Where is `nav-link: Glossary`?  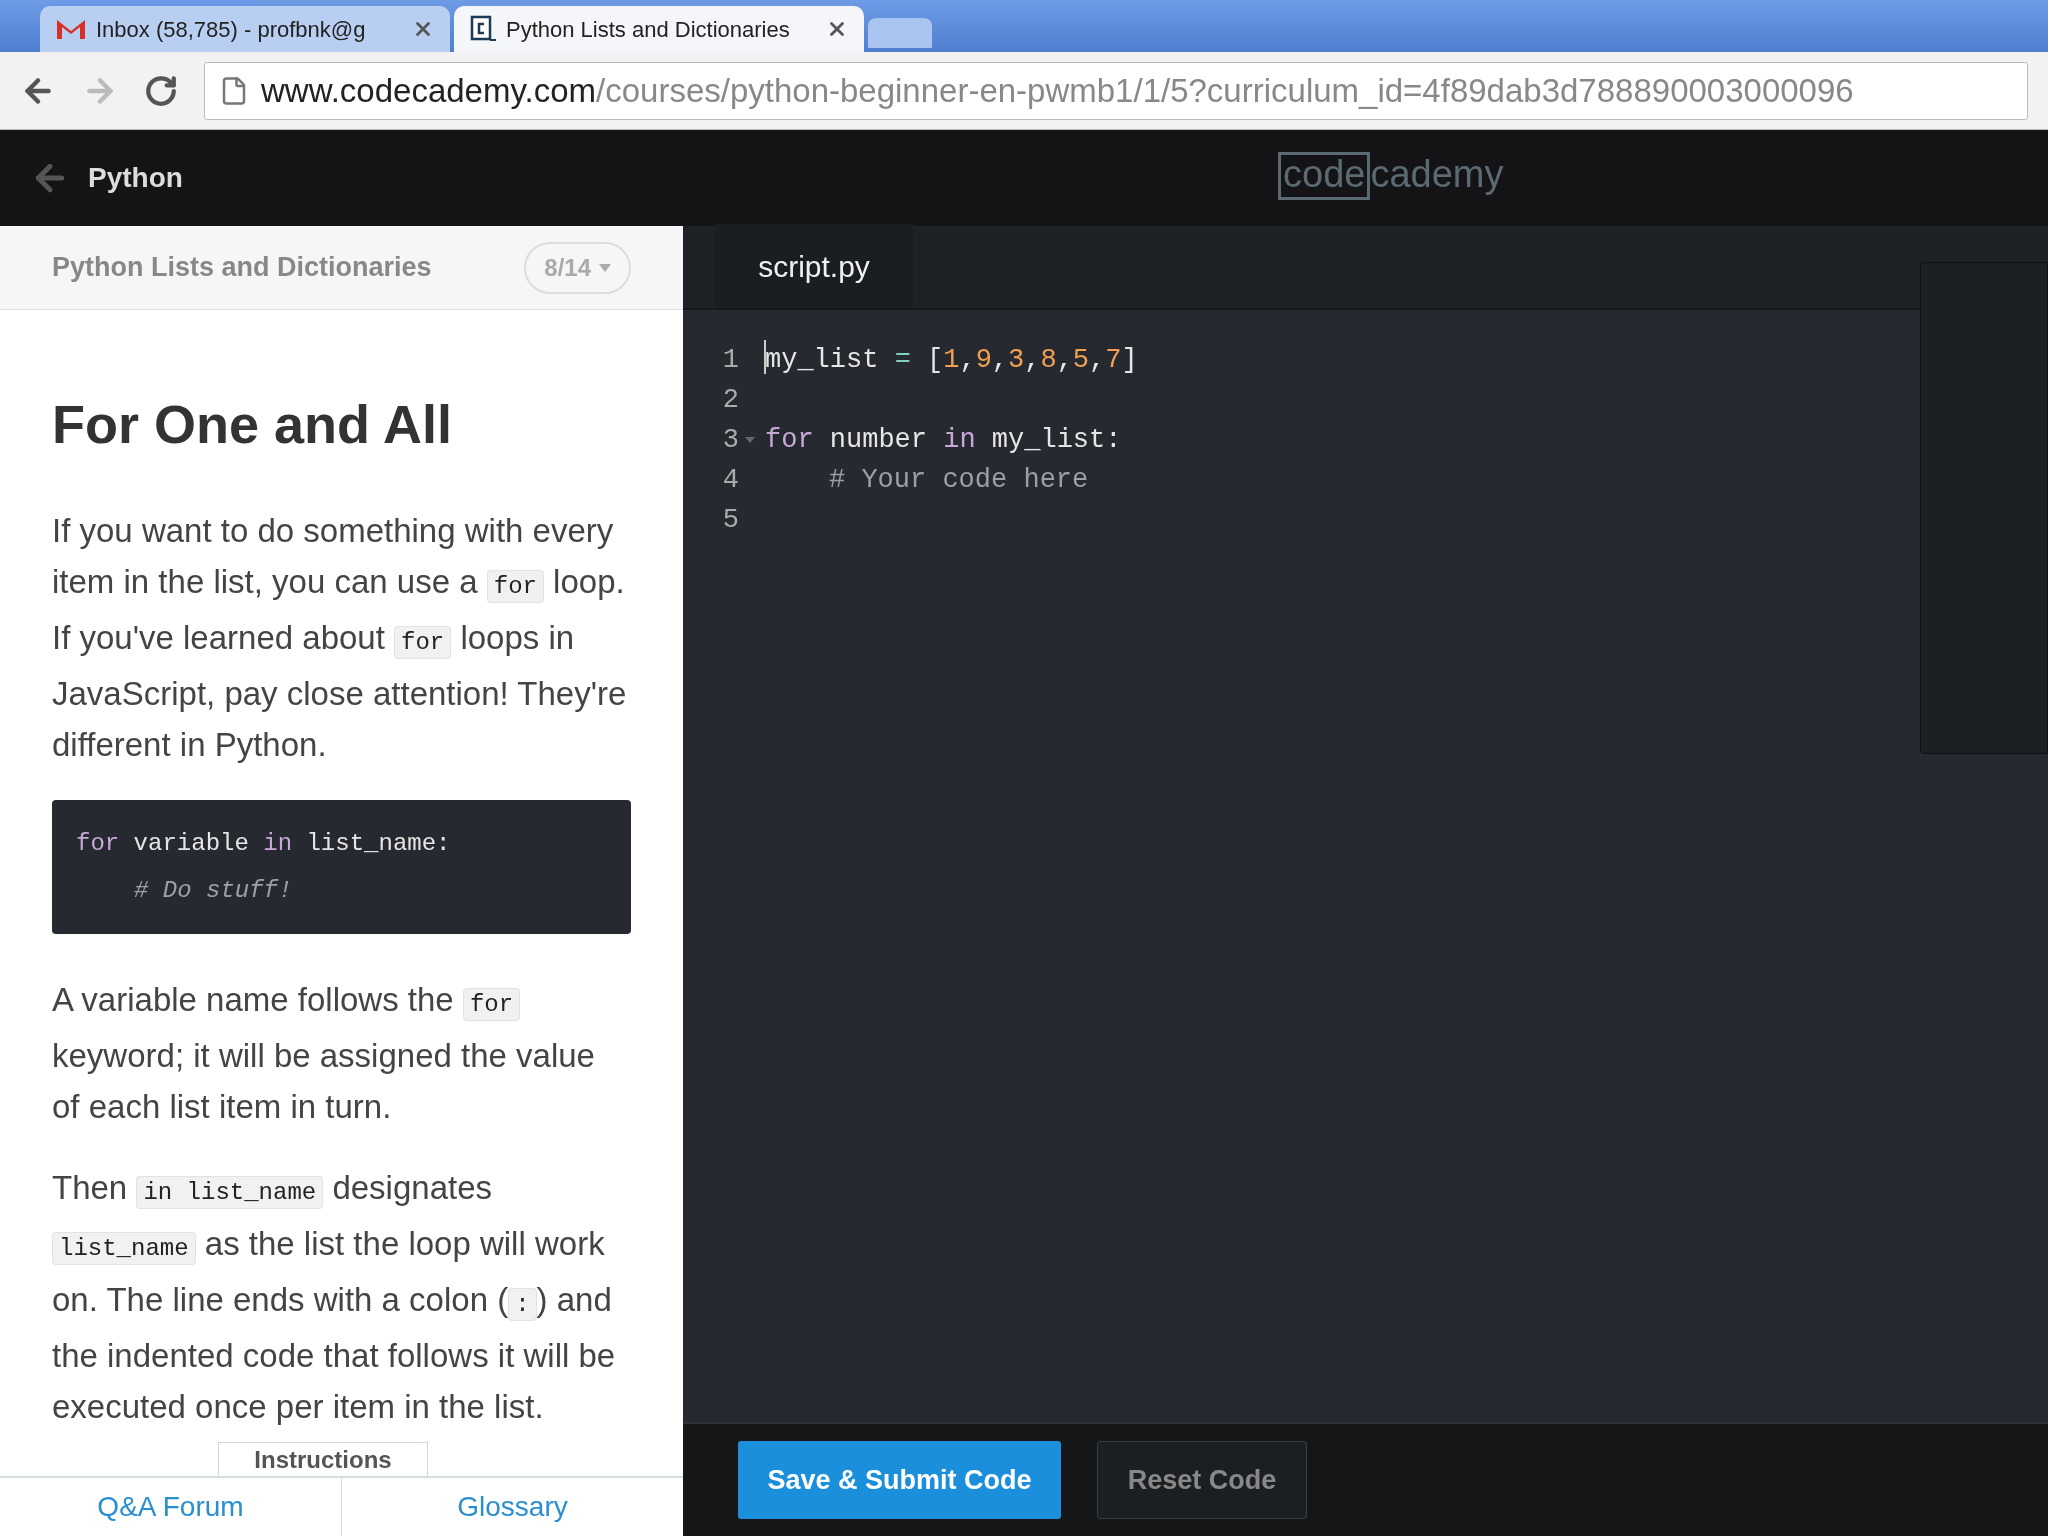
nav-link: Glossary is located at coordinates (512, 1507).